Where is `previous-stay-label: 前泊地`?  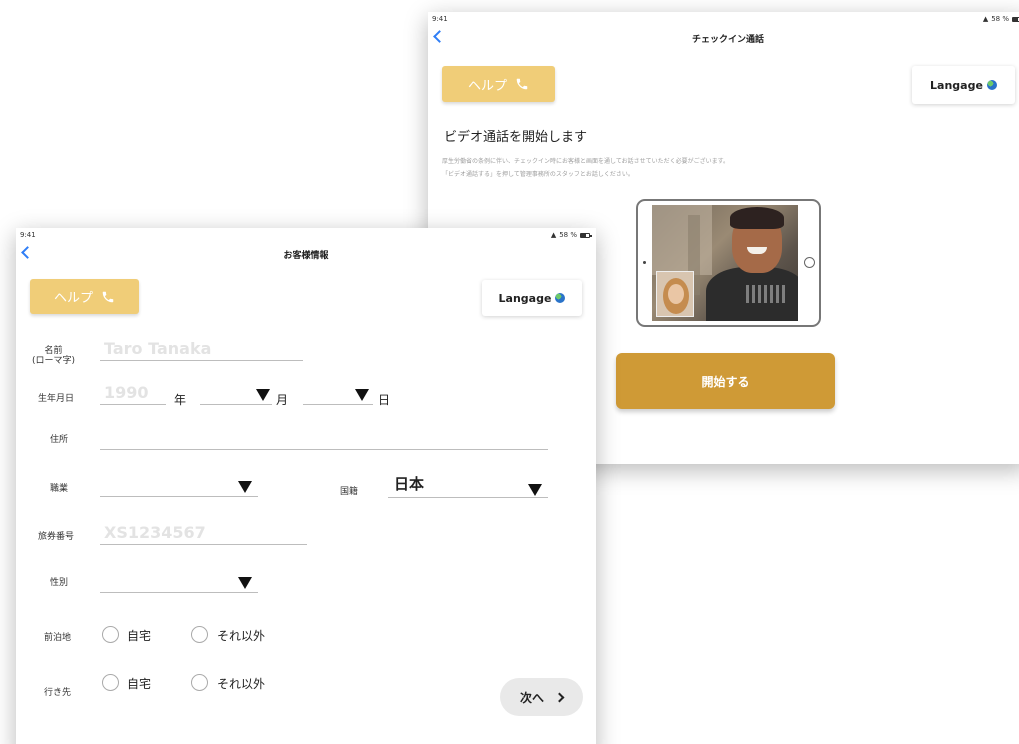 previous-stay-label: 前泊地 is located at coordinates (58, 638).